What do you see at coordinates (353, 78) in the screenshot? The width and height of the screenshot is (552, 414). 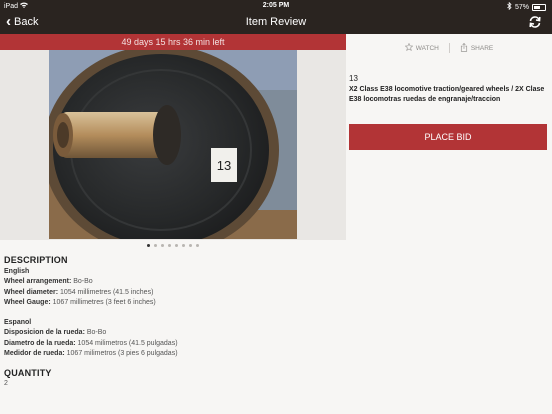 I see `lot-number: 13` at bounding box center [353, 78].